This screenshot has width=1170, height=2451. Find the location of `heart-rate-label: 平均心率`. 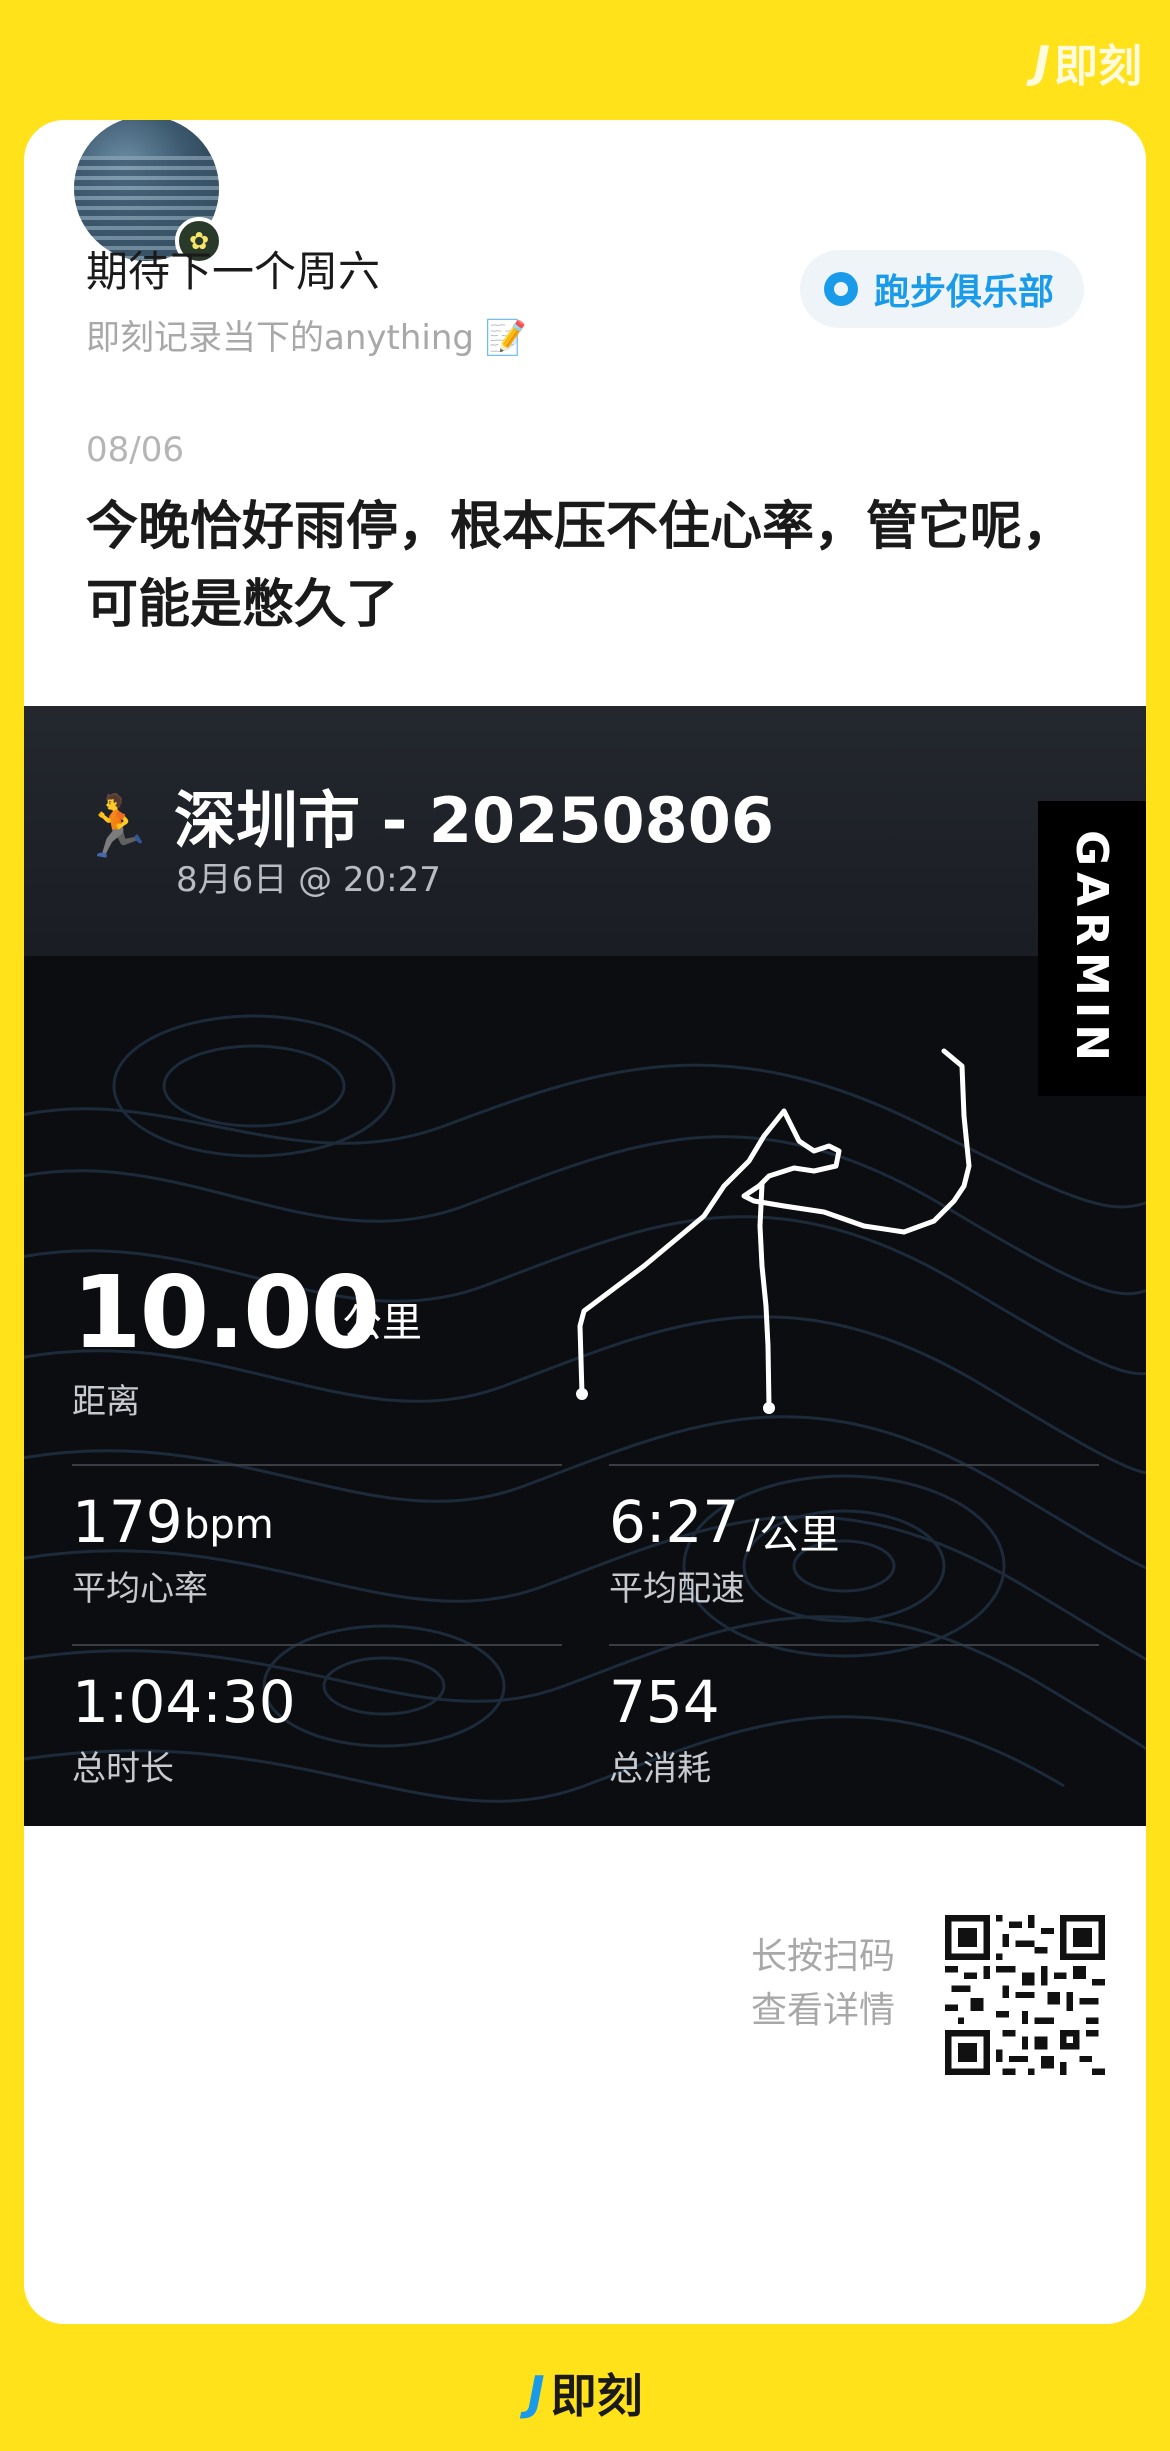

heart-rate-label: 平均心率 is located at coordinates (140, 1589).